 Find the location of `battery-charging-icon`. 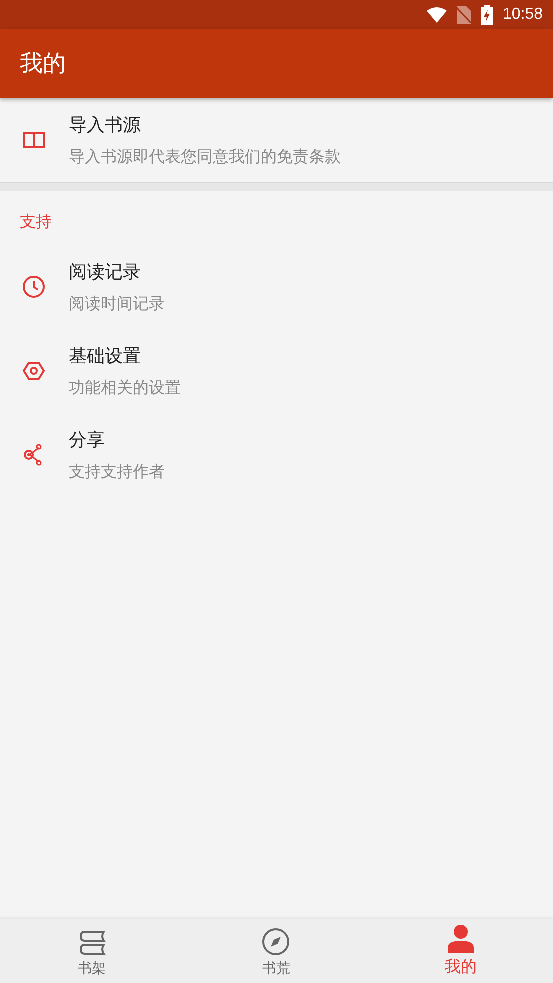

battery-charging-icon is located at coordinates (486, 14).